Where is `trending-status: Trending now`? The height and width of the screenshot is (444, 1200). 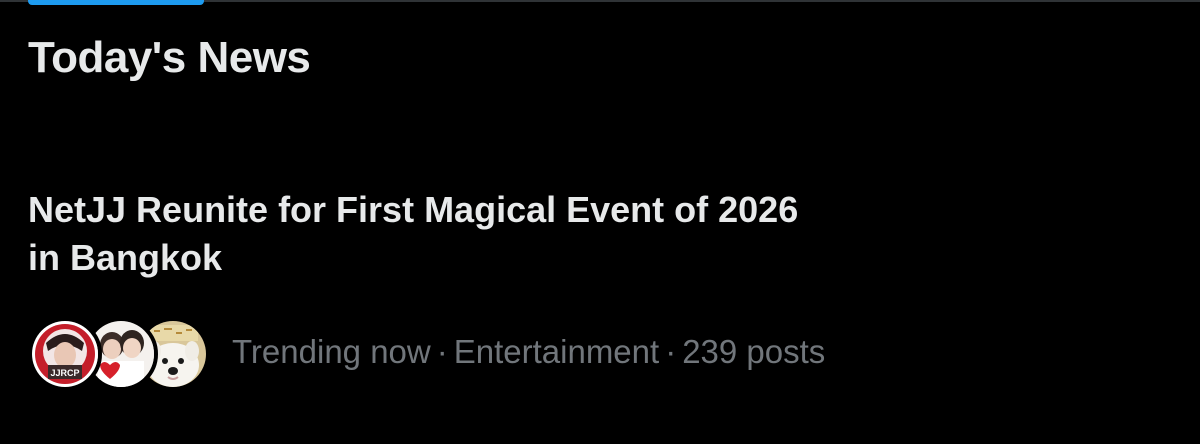 trending-status: Trending now is located at coordinates (331, 351).